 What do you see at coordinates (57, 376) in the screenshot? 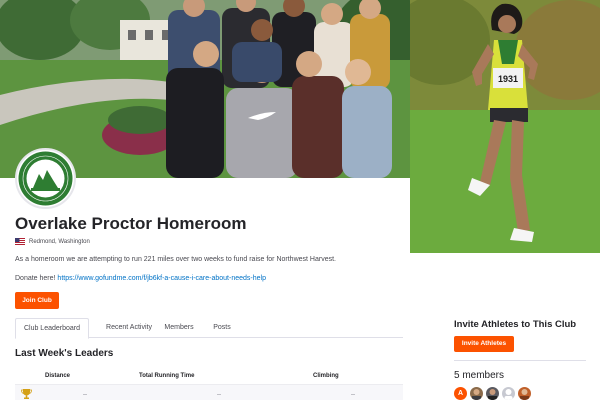
I see `column-distance: Distance` at bounding box center [57, 376].